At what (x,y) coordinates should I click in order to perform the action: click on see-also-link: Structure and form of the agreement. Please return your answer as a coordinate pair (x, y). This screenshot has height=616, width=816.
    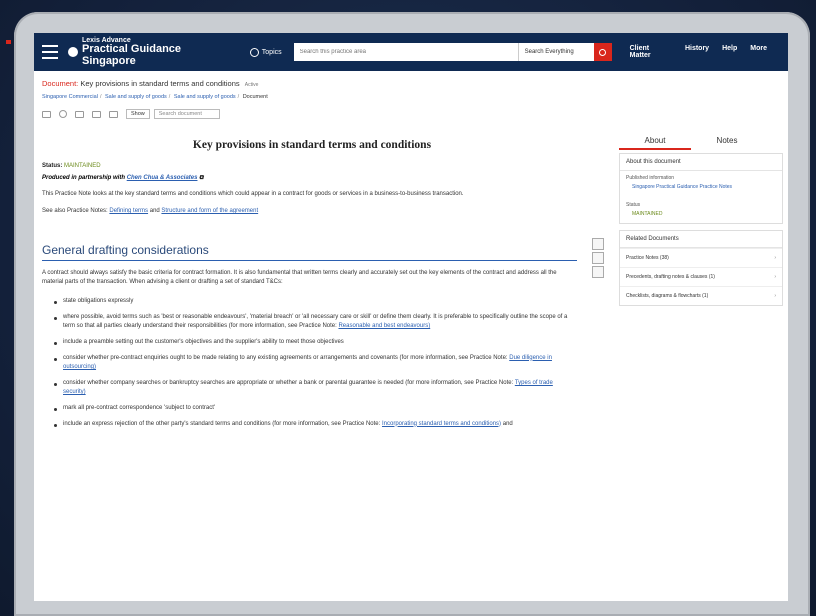
    Looking at the image, I should click on (209, 211).